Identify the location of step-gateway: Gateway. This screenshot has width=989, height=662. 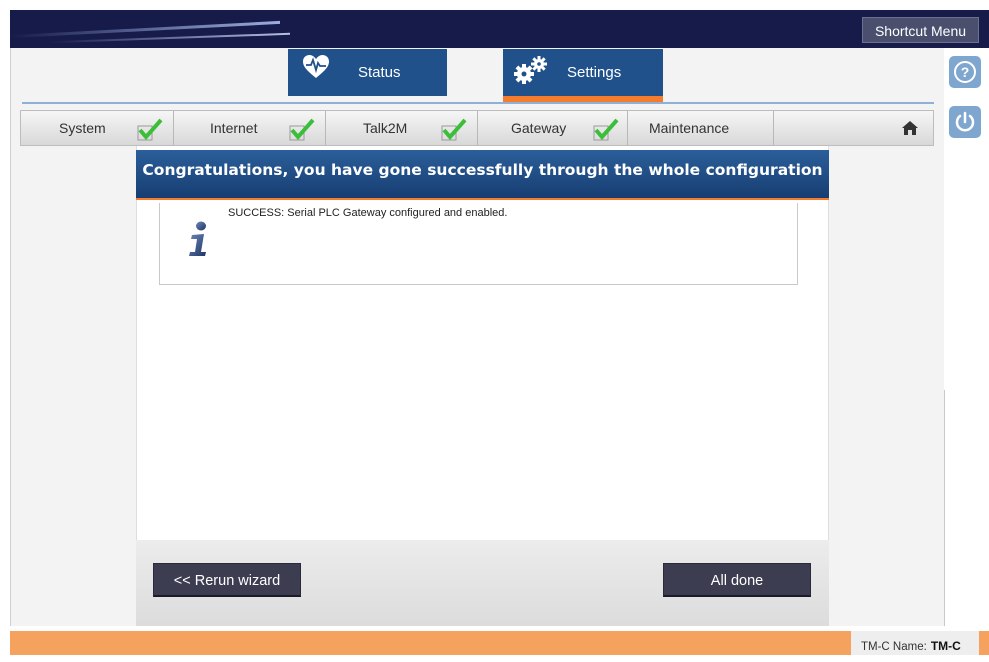
(538, 128).